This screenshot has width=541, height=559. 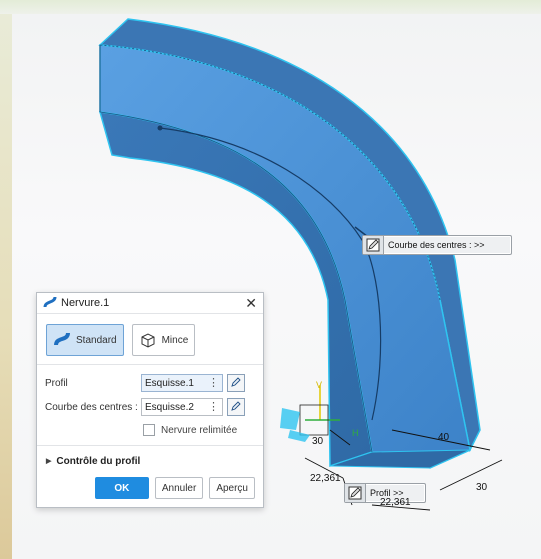 I want to click on dialog-title: Nervure.1, so click(x=85, y=303).